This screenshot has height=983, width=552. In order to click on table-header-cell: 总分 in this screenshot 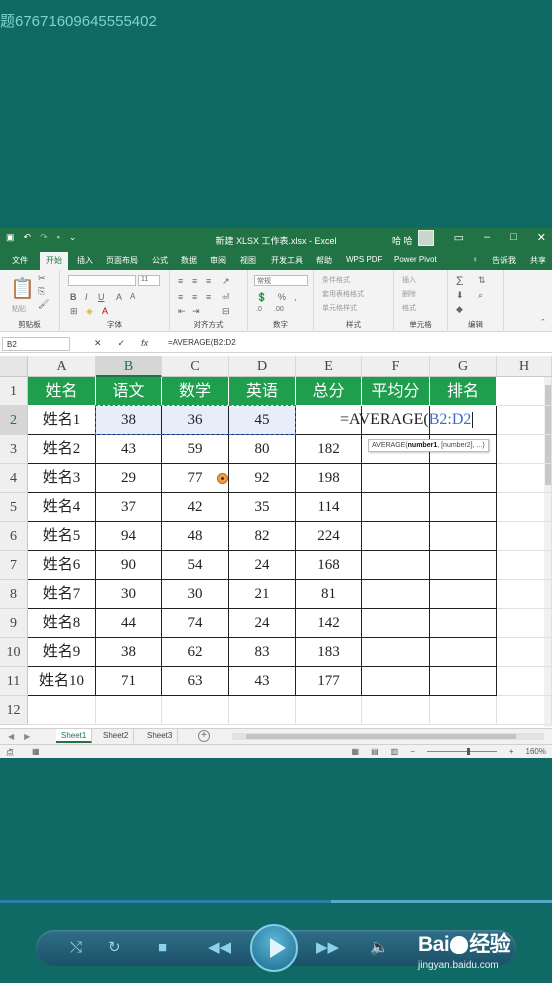, I will do `click(329, 391)`.